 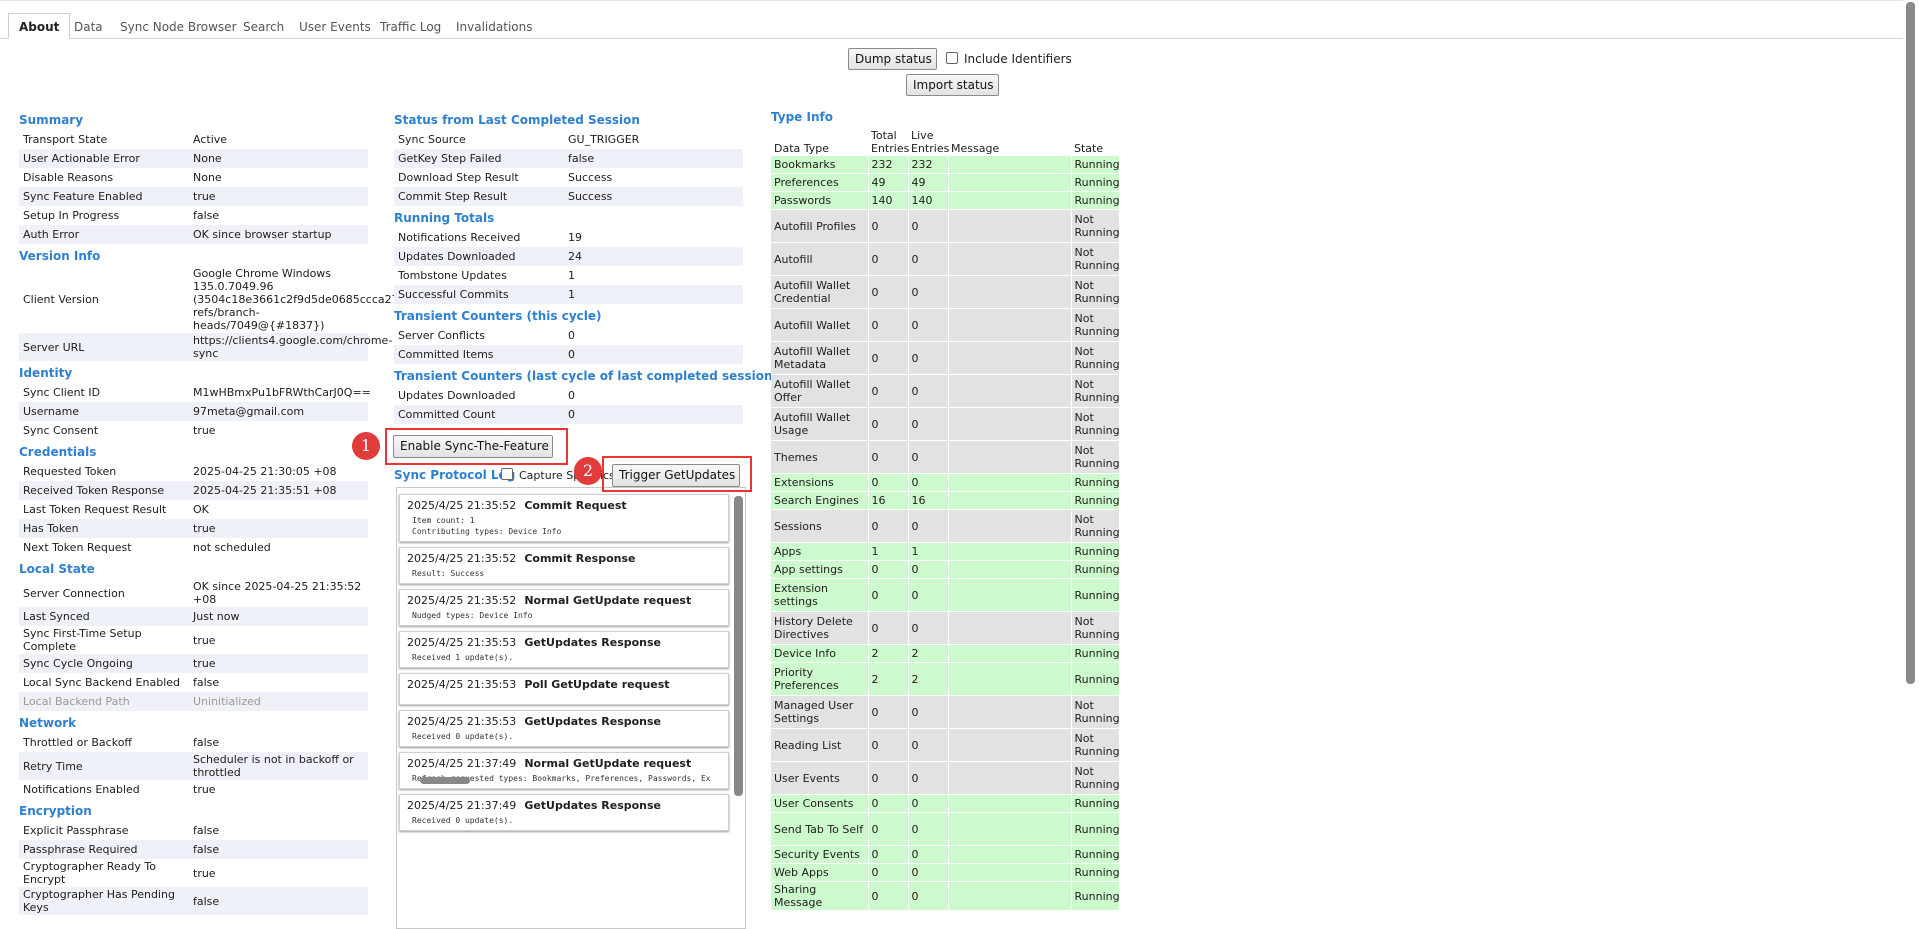 I want to click on tab-about: About, so click(x=39, y=26).